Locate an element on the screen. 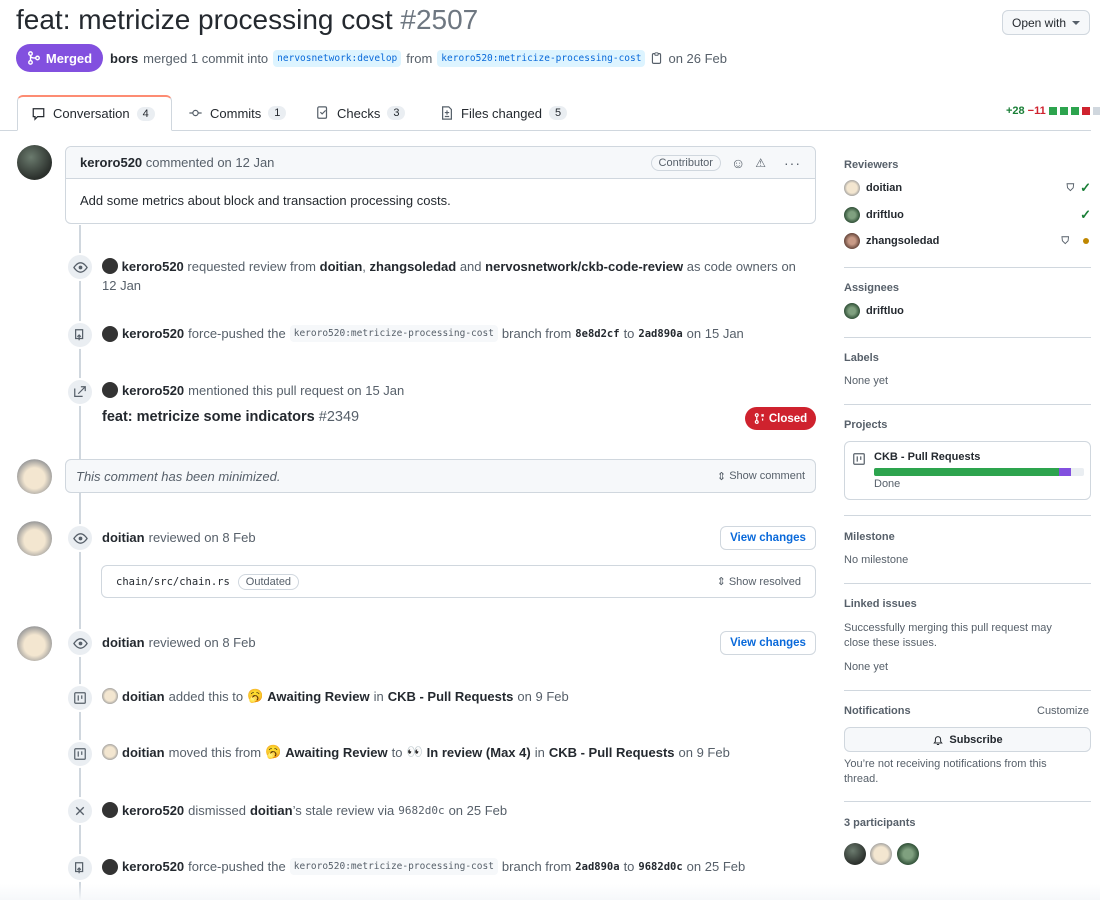 Image resolution: width=1100 pixels, height=900 pixels. referenced-pr-number: #2349 is located at coordinates (339, 417).